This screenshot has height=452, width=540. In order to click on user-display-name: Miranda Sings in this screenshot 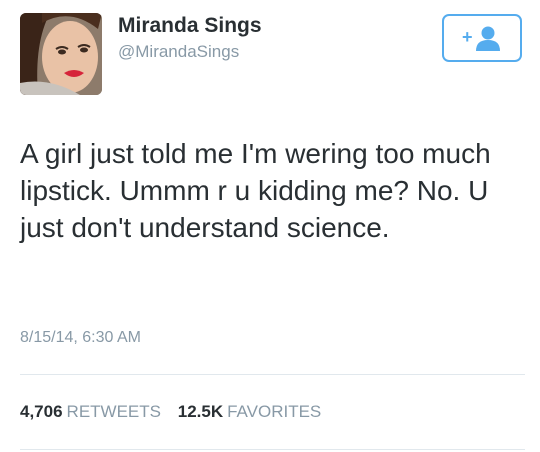, I will do `click(190, 26)`.